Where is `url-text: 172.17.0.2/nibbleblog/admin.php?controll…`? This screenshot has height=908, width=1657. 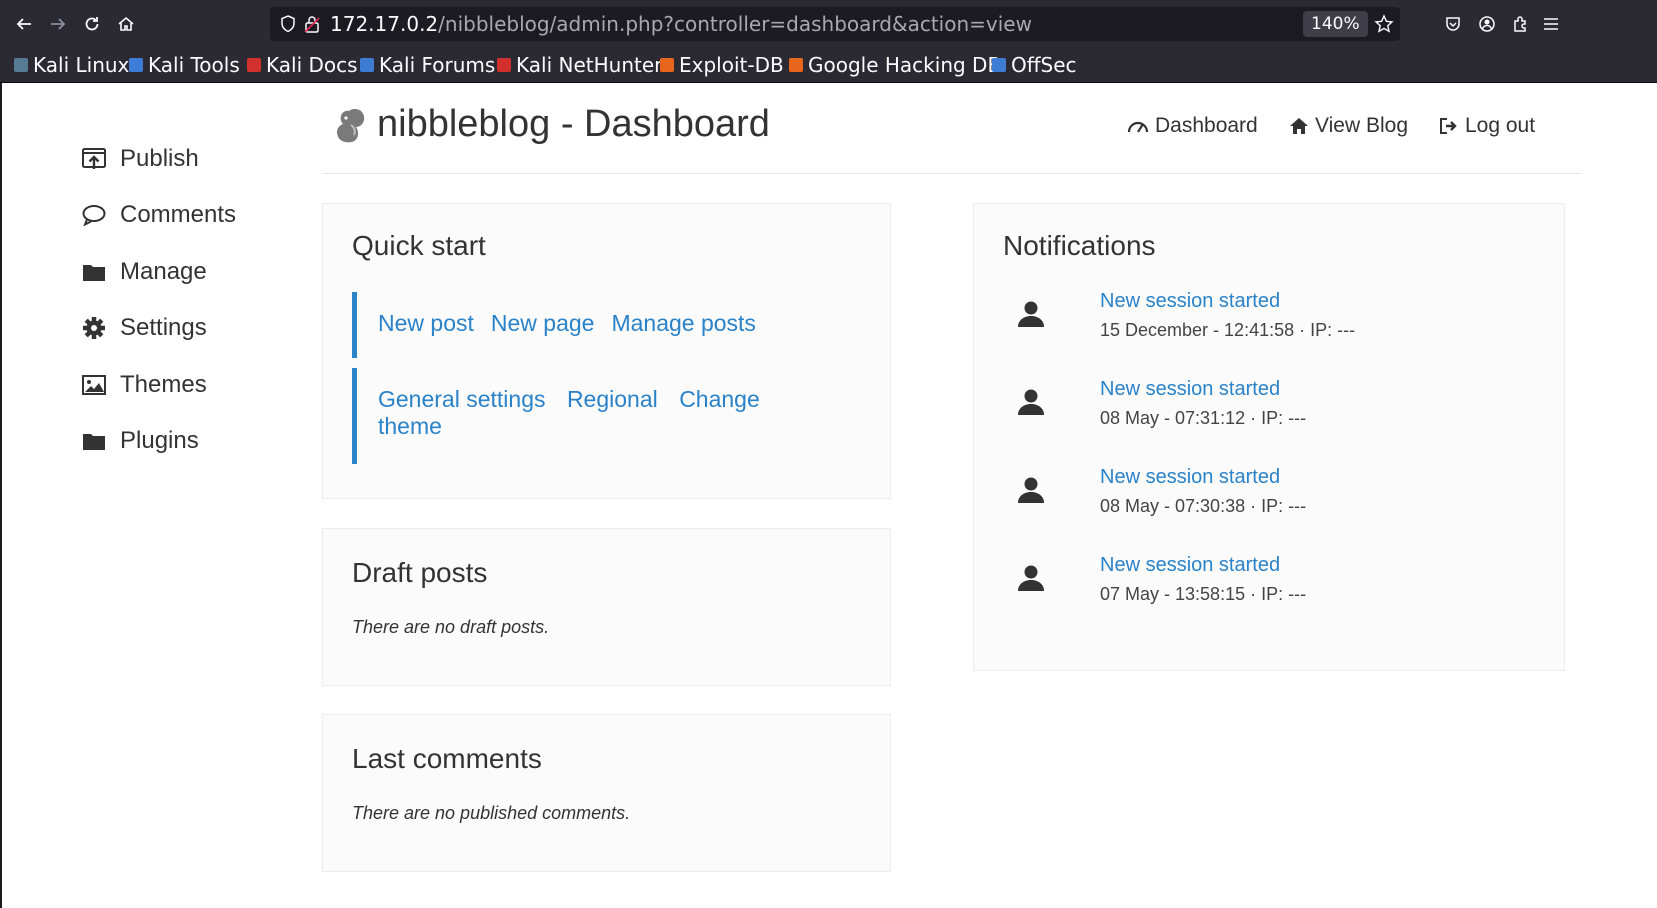 url-text: 172.17.0.2/nibbleblog/admin.php?controll… is located at coordinates (681, 24).